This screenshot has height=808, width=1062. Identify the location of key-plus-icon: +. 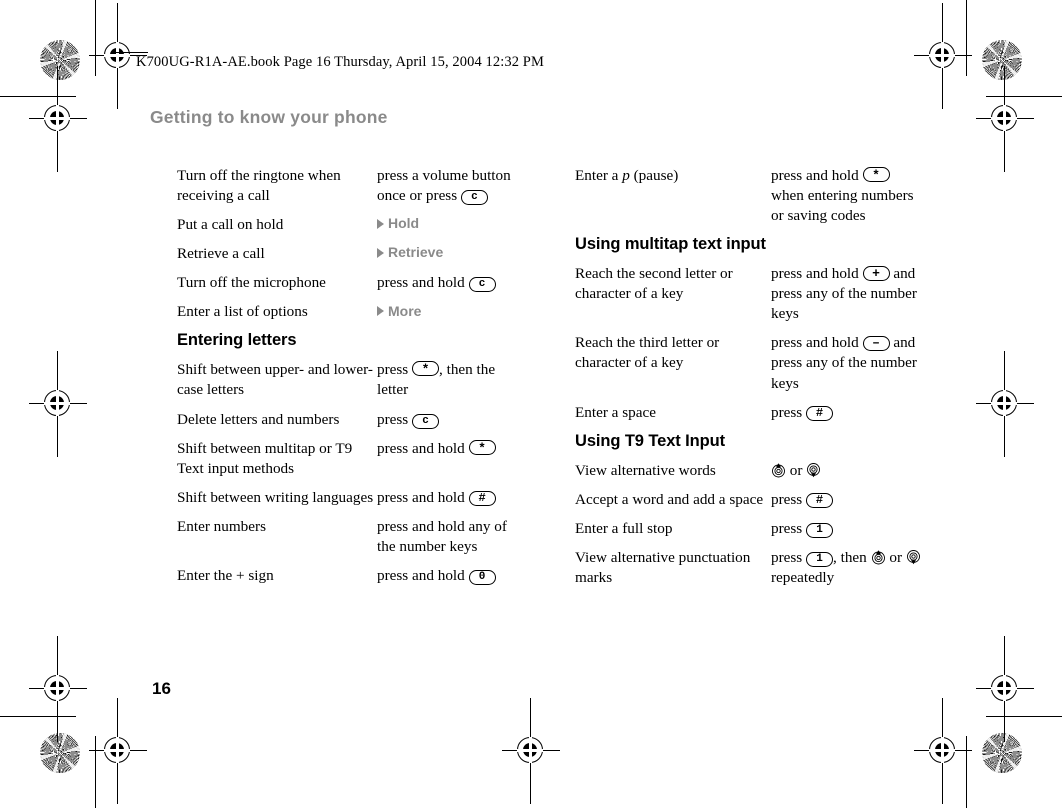
(876, 274).